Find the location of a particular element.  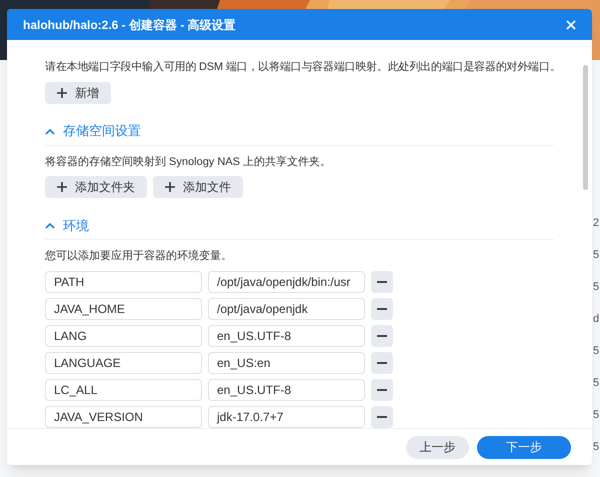

variable-value-field: /opt/java/openjdk/bin:/usr is located at coordinates (286, 281).